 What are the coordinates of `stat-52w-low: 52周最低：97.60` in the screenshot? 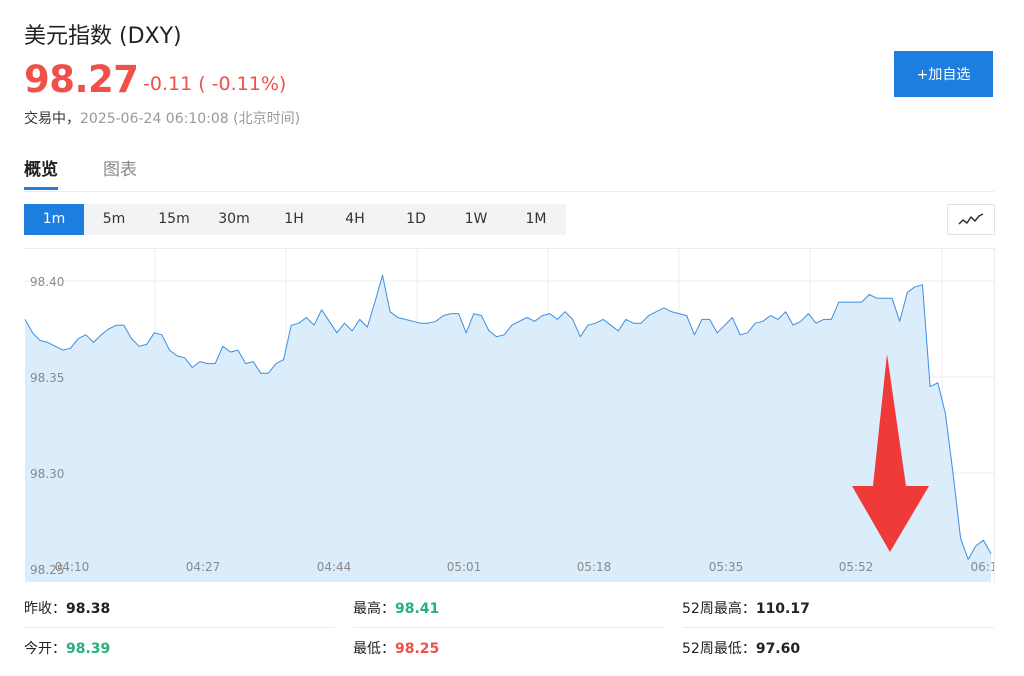 It's located at (741, 648).